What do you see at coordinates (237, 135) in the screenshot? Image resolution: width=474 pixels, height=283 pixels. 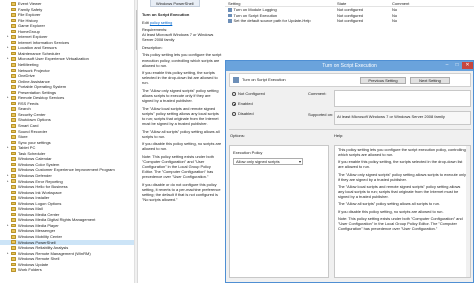 I see `options-label: Options:` at bounding box center [237, 135].